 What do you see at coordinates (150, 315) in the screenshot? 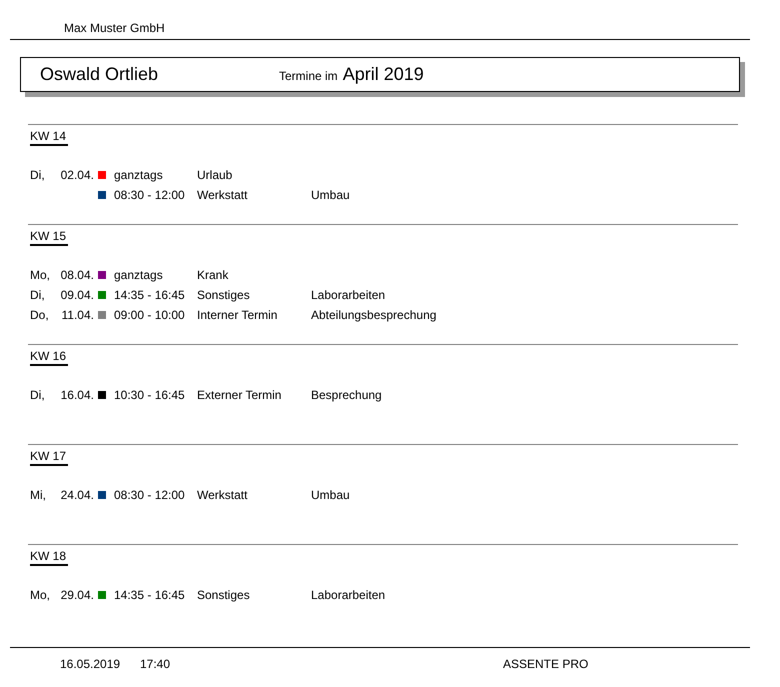
I see `time-range: 09:00 - 10:00` at bounding box center [150, 315].